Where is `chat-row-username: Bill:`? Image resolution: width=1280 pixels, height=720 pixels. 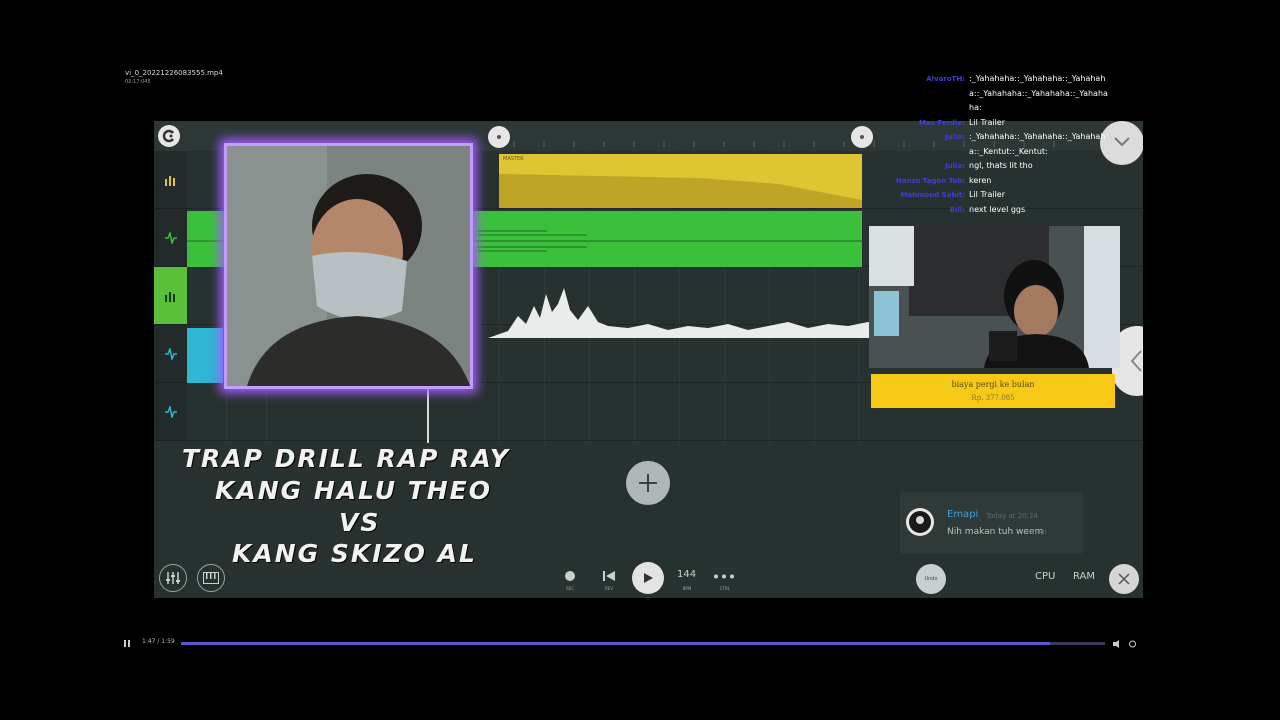
chat-row-username: Bill: is located at coordinates (957, 209).